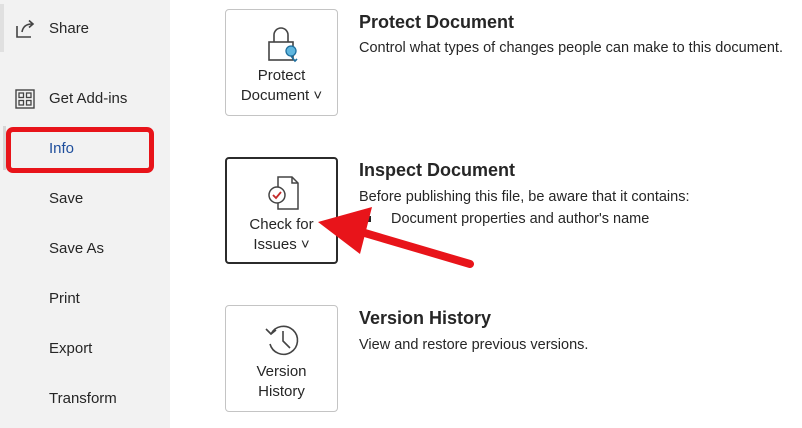  Describe the element at coordinates (64, 298) in the screenshot. I see `sidebar-item-label: Print` at that location.